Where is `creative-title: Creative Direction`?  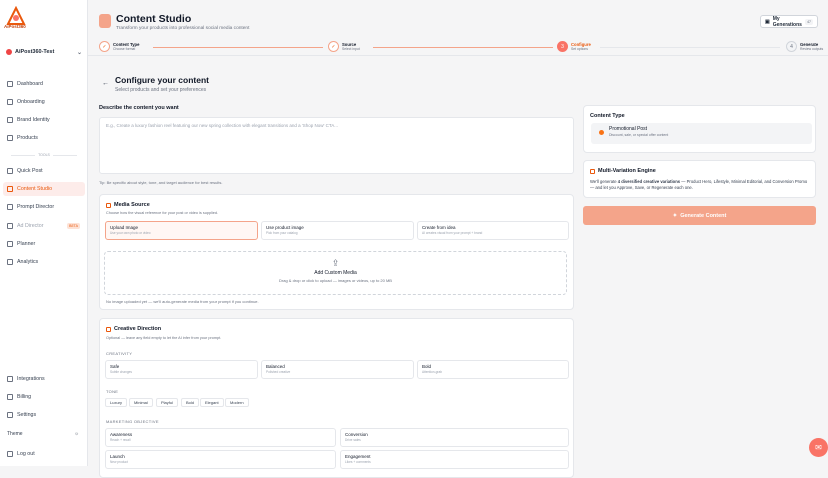
creative-title: Creative Direction is located at coordinates (133, 329).